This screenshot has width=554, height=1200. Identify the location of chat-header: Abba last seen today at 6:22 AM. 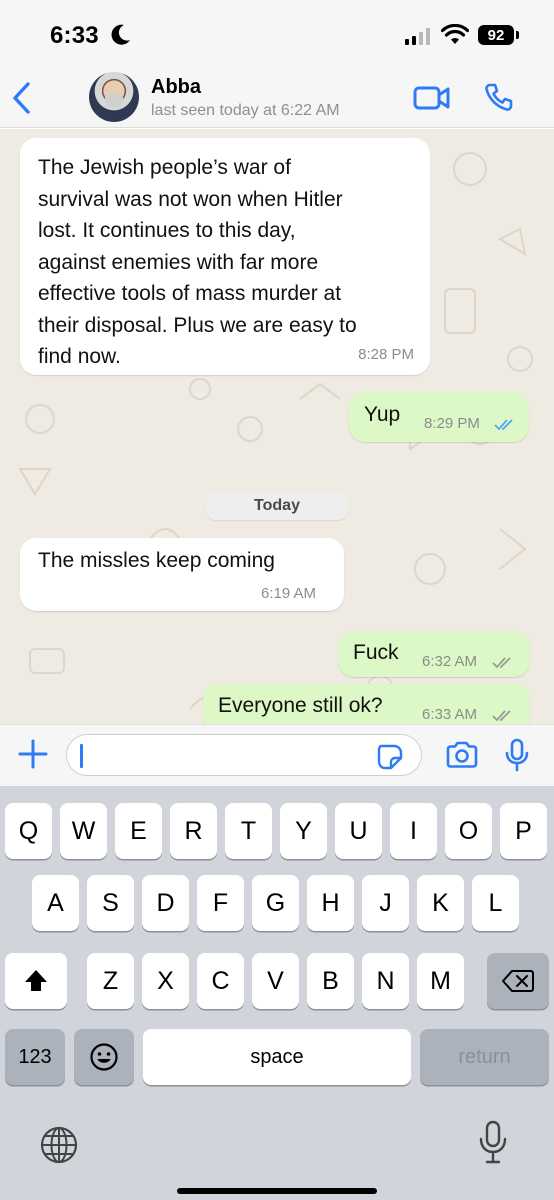
(277, 99).